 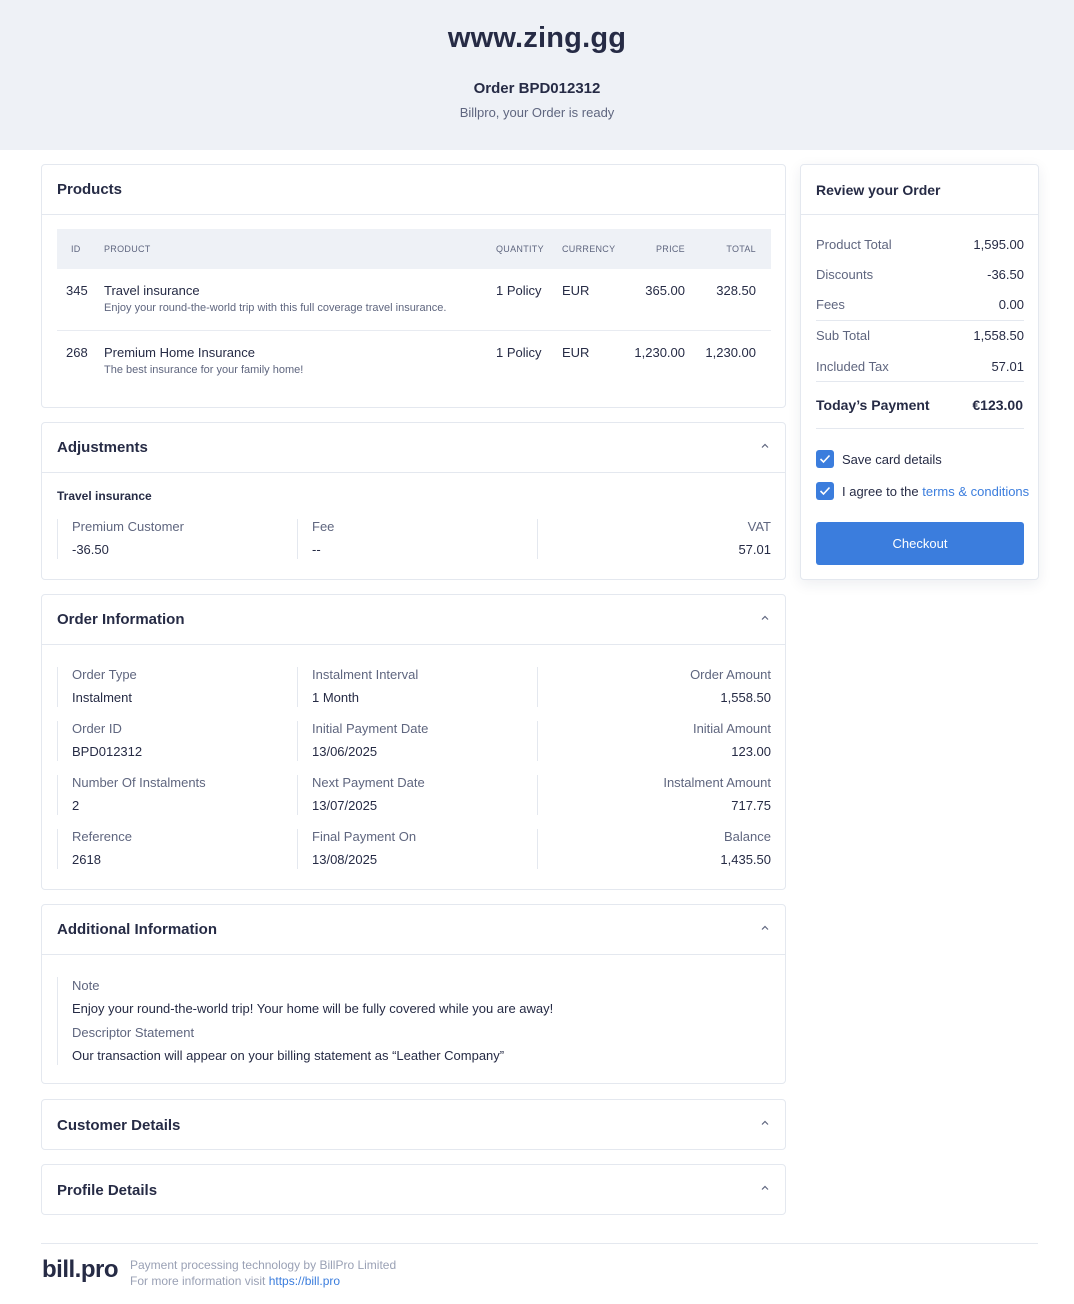 What do you see at coordinates (86, 985) in the screenshot?
I see `note-label: Note` at bounding box center [86, 985].